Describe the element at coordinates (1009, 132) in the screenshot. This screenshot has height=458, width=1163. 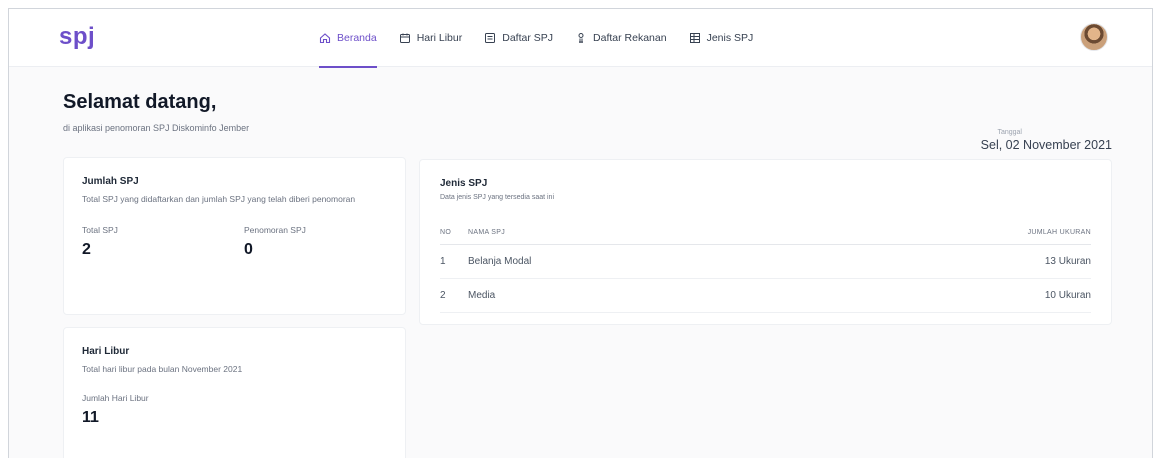
I see `date-label: Tanggal` at that location.